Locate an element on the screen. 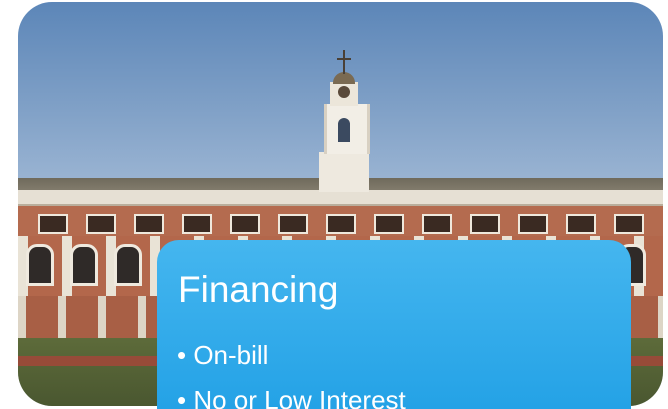 The height and width of the screenshot is (409, 668). clock-icon is located at coordinates (344, 92).